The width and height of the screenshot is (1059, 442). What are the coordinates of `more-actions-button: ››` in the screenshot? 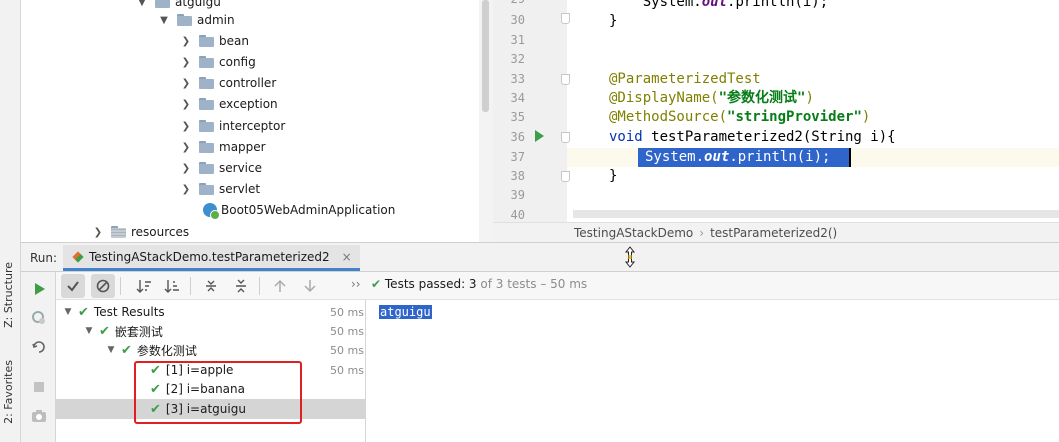 It's located at (356, 284).